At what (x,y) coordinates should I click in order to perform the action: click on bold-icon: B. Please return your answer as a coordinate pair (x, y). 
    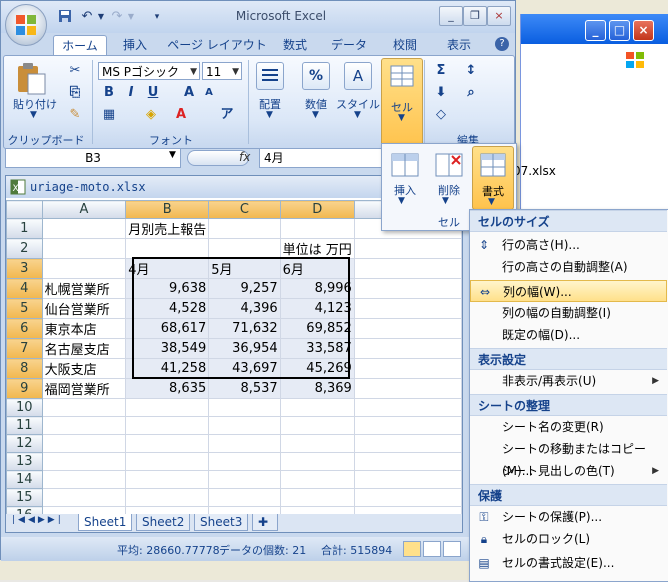
    Looking at the image, I should click on (109, 93).